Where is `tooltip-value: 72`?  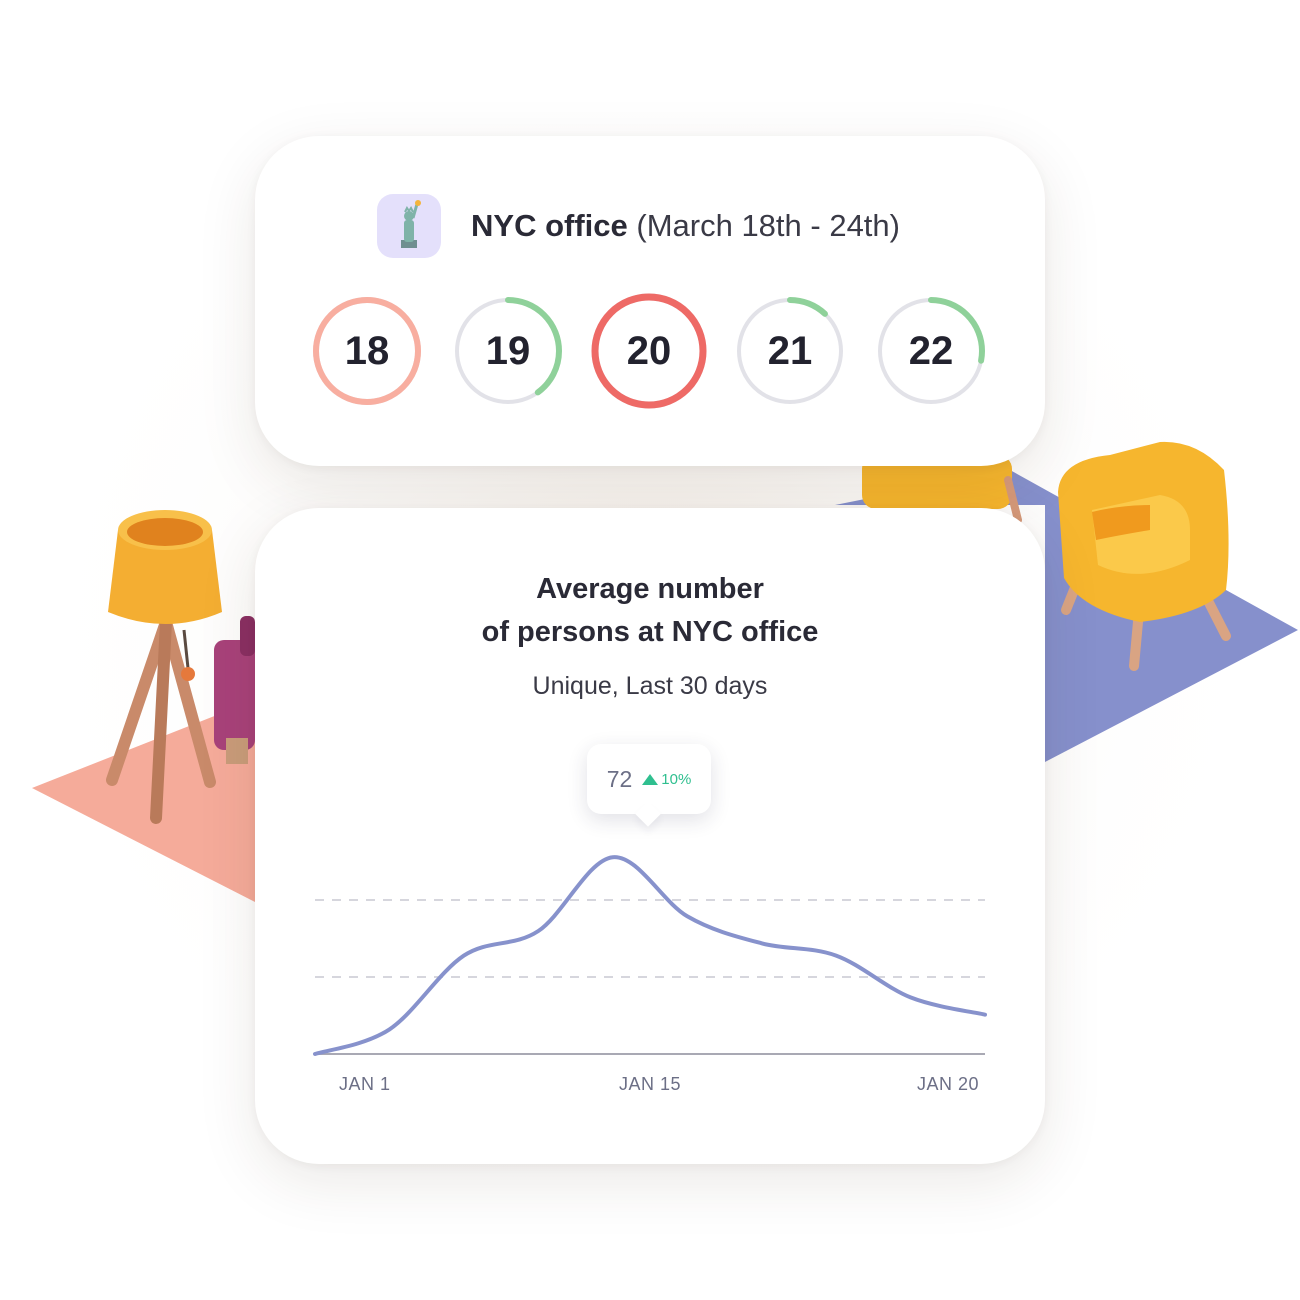
tooltip-value: 72 is located at coordinates (619, 778).